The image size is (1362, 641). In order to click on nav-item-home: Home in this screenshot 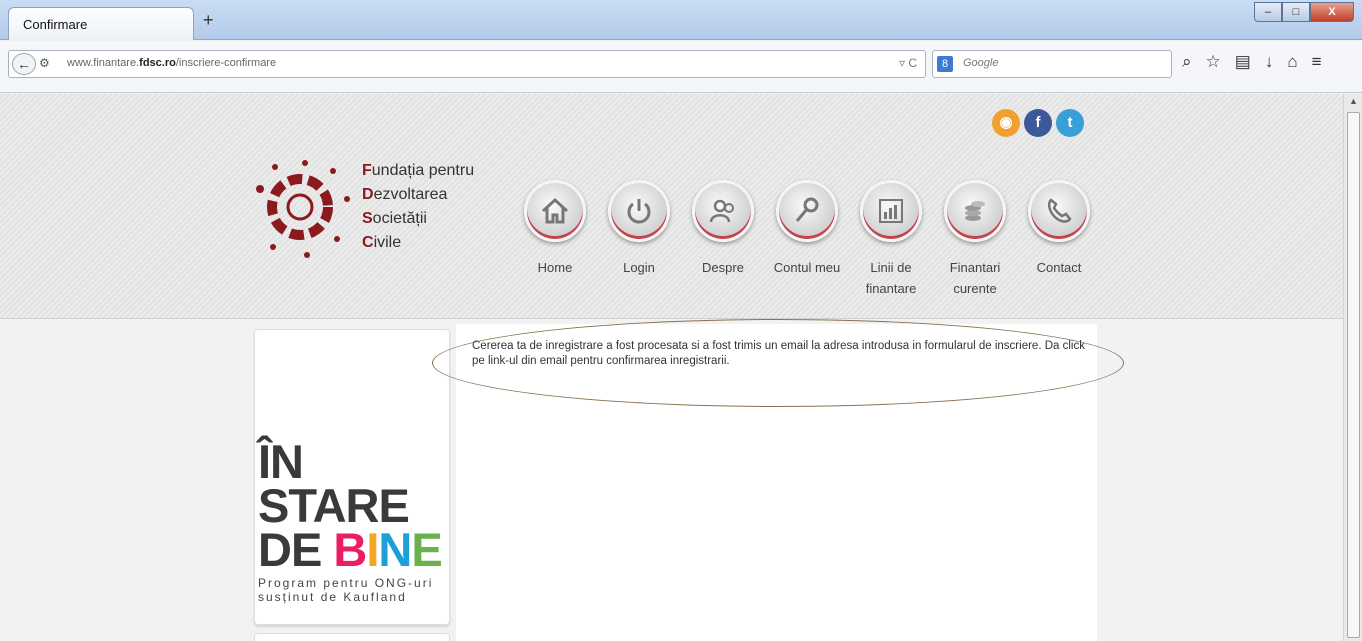, I will do `click(555, 239)`.